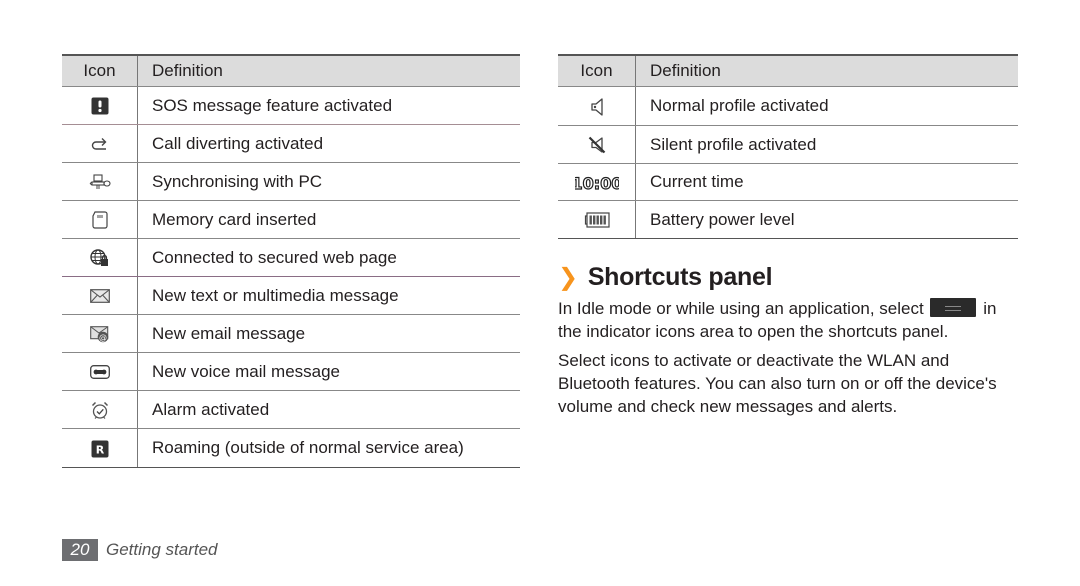  I want to click on definition-text: SOS message feature activated, so click(328, 105).